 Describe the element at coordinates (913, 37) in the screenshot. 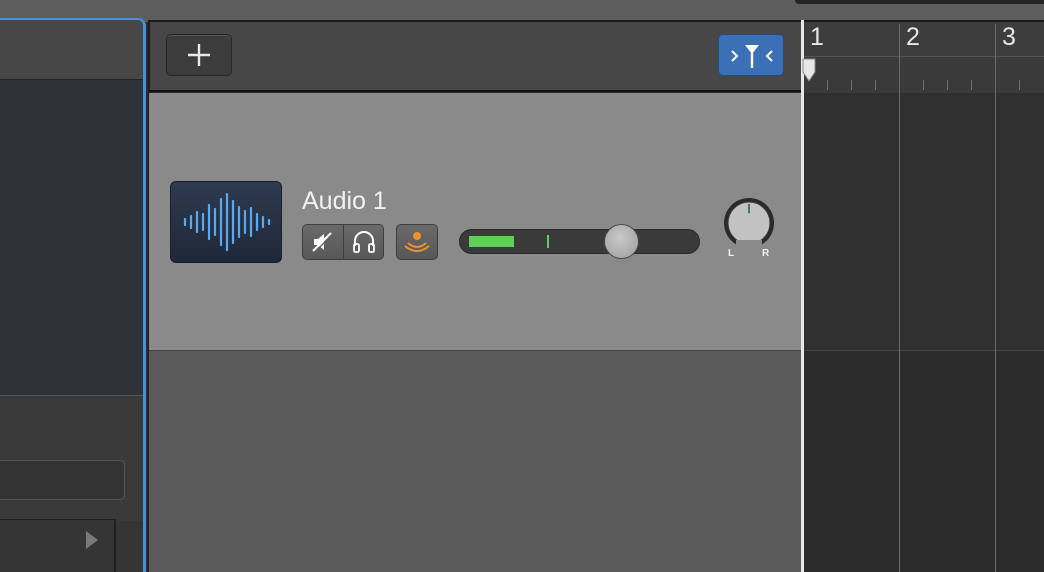

I see `bar-number: 2` at that location.